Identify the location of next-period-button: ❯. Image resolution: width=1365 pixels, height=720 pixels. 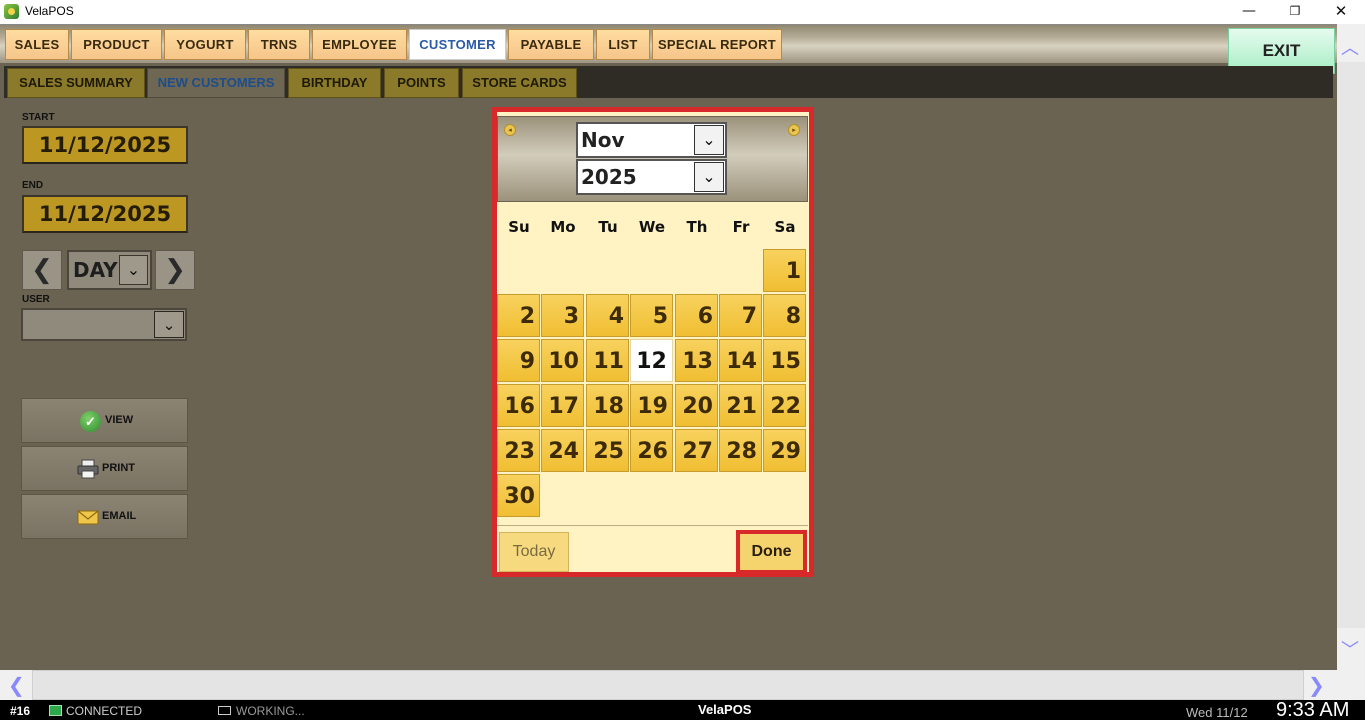
(175, 270).